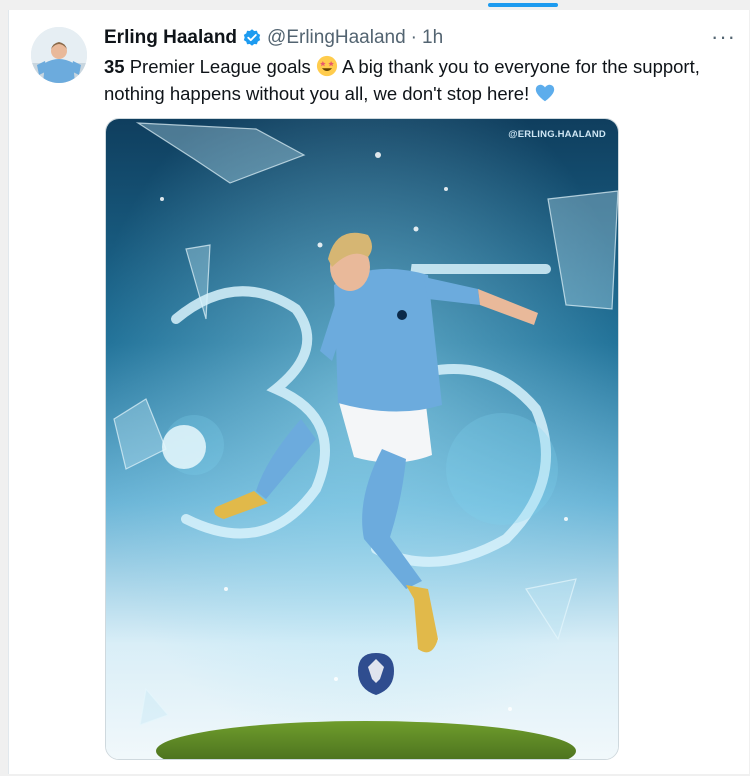  What do you see at coordinates (336, 38) in the screenshot?
I see `author-handle: @ErlingHaaland` at bounding box center [336, 38].